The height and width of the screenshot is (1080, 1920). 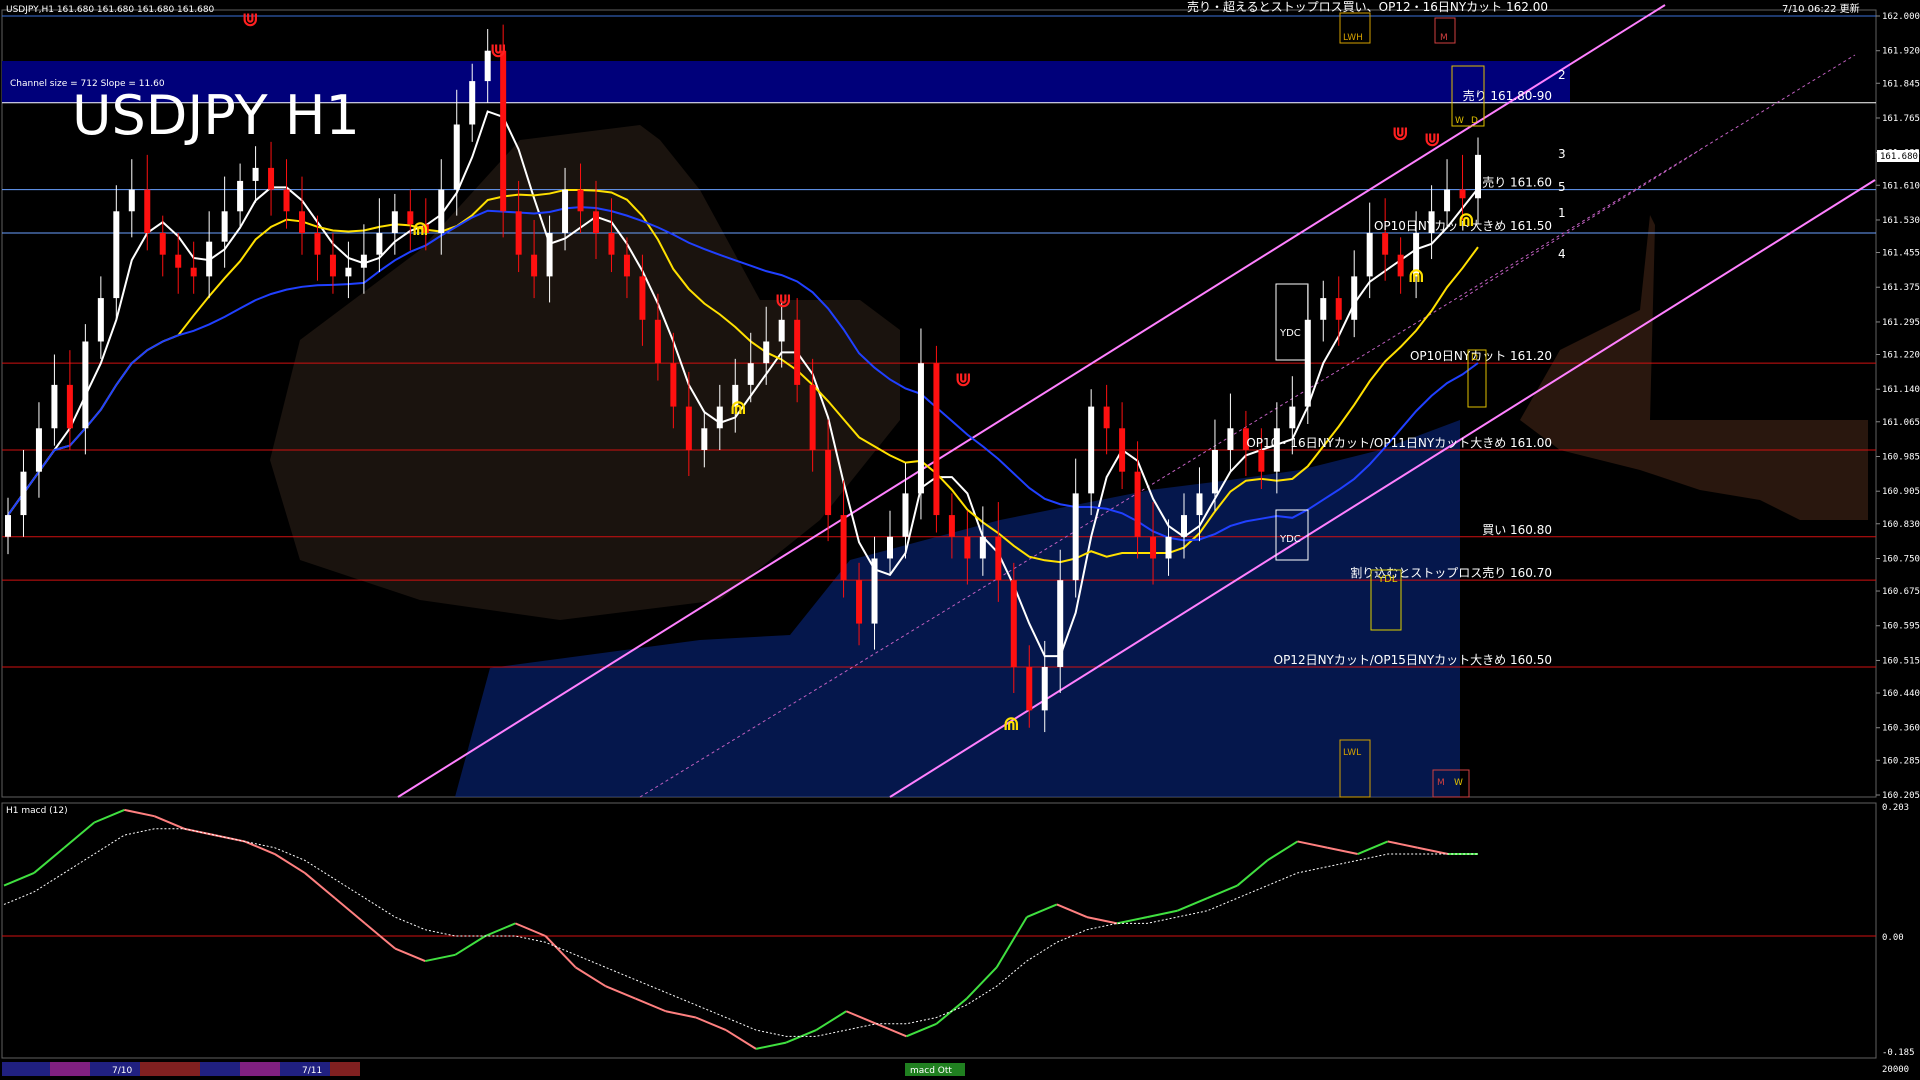 I want to click on price-tick-label: 161.845, so click(x=1901, y=84).